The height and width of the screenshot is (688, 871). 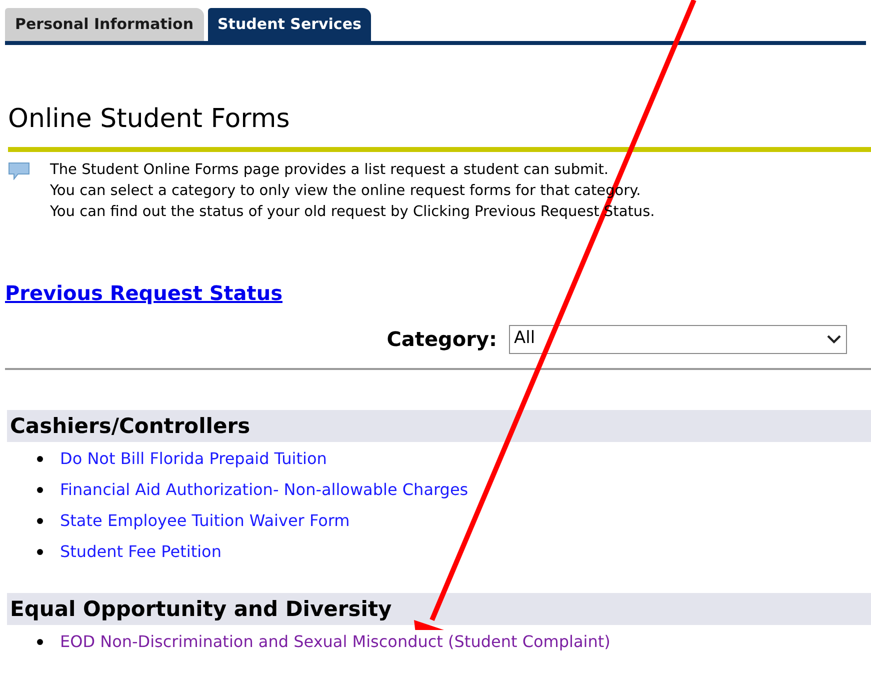 What do you see at coordinates (143, 293) in the screenshot?
I see `previous-request-link: Previous Request Status` at bounding box center [143, 293].